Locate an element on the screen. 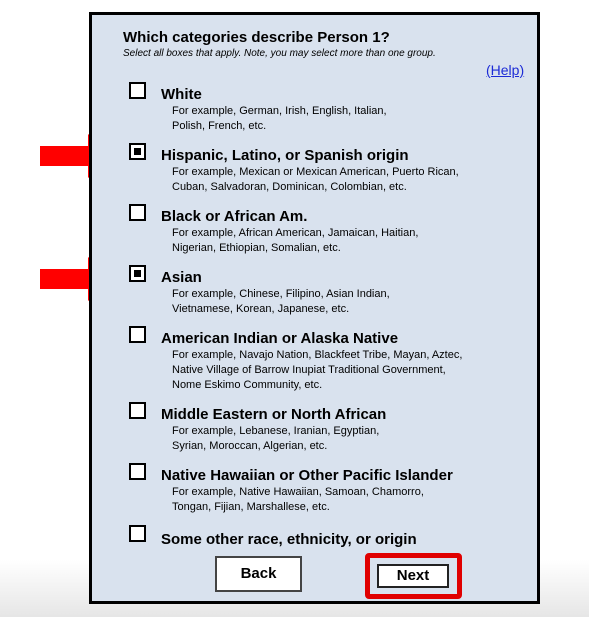 This screenshot has height=617, width=589. help-link: (Help) is located at coordinates (505, 70).